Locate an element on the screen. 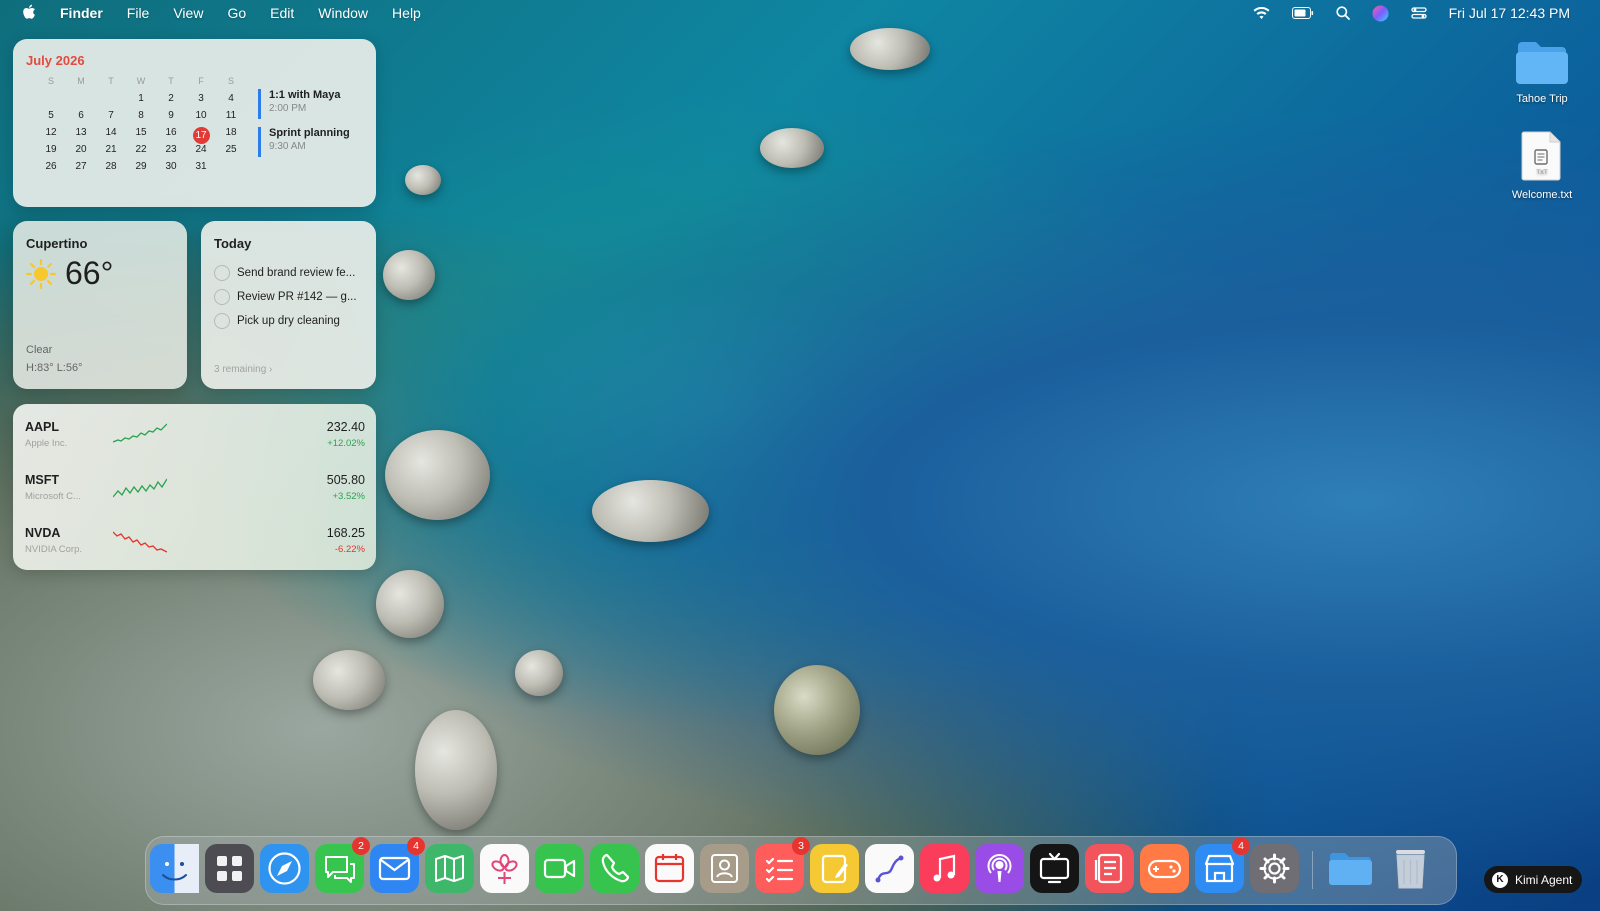 Image resolution: width=1600 pixels, height=911 pixels. dock-music is located at coordinates (944, 868).